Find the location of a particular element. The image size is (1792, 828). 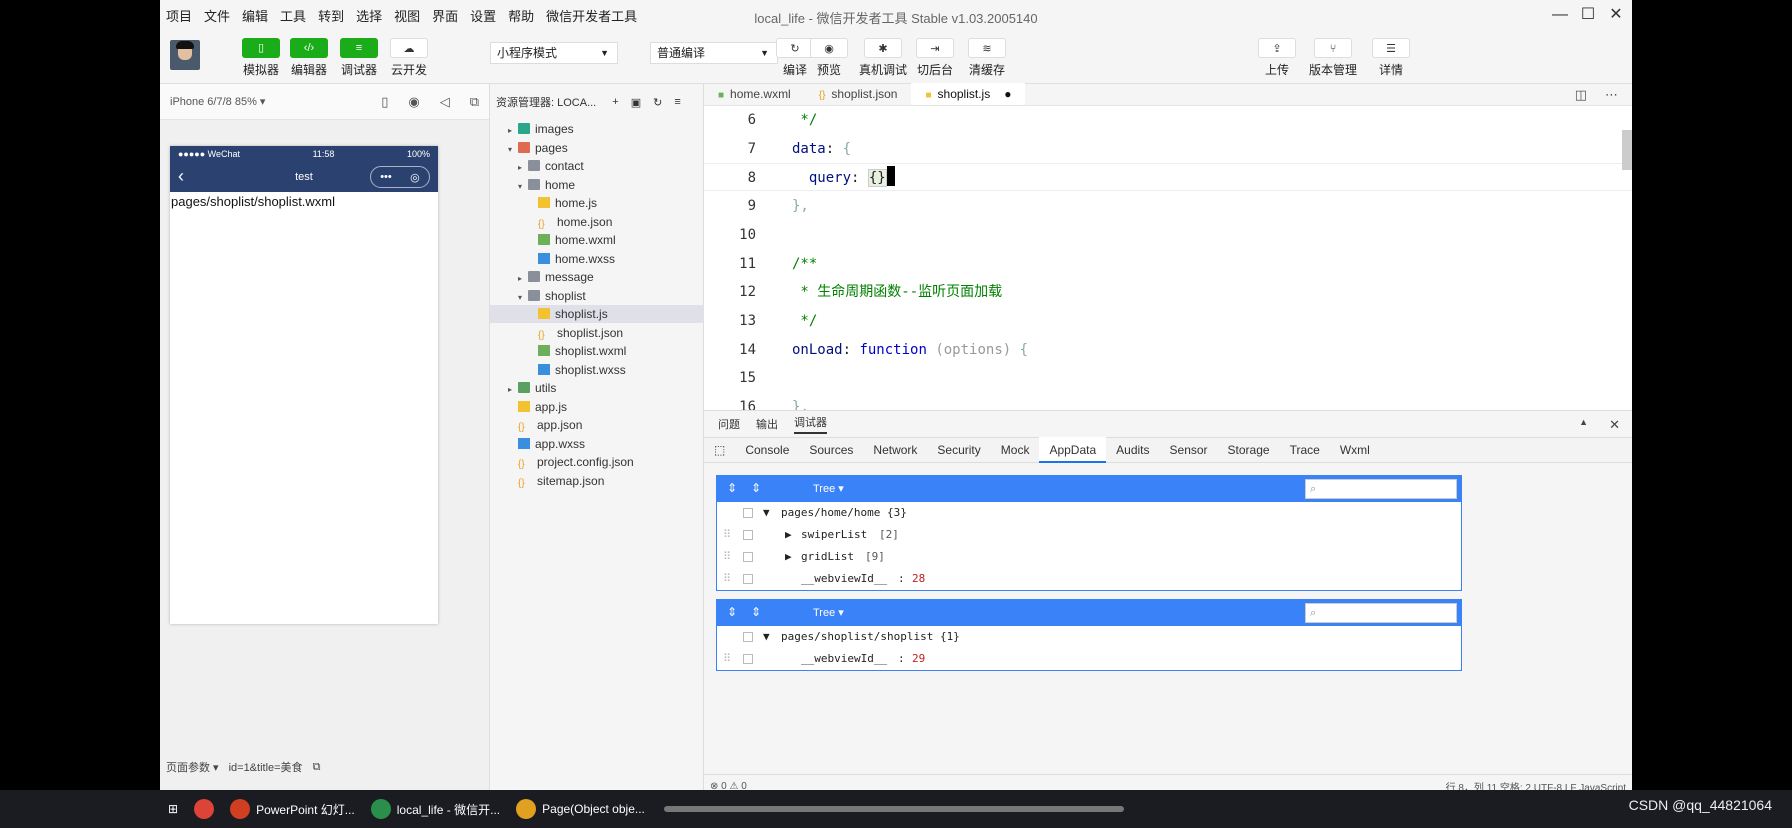

tree-item: home.wxss is located at coordinates (597, 259).